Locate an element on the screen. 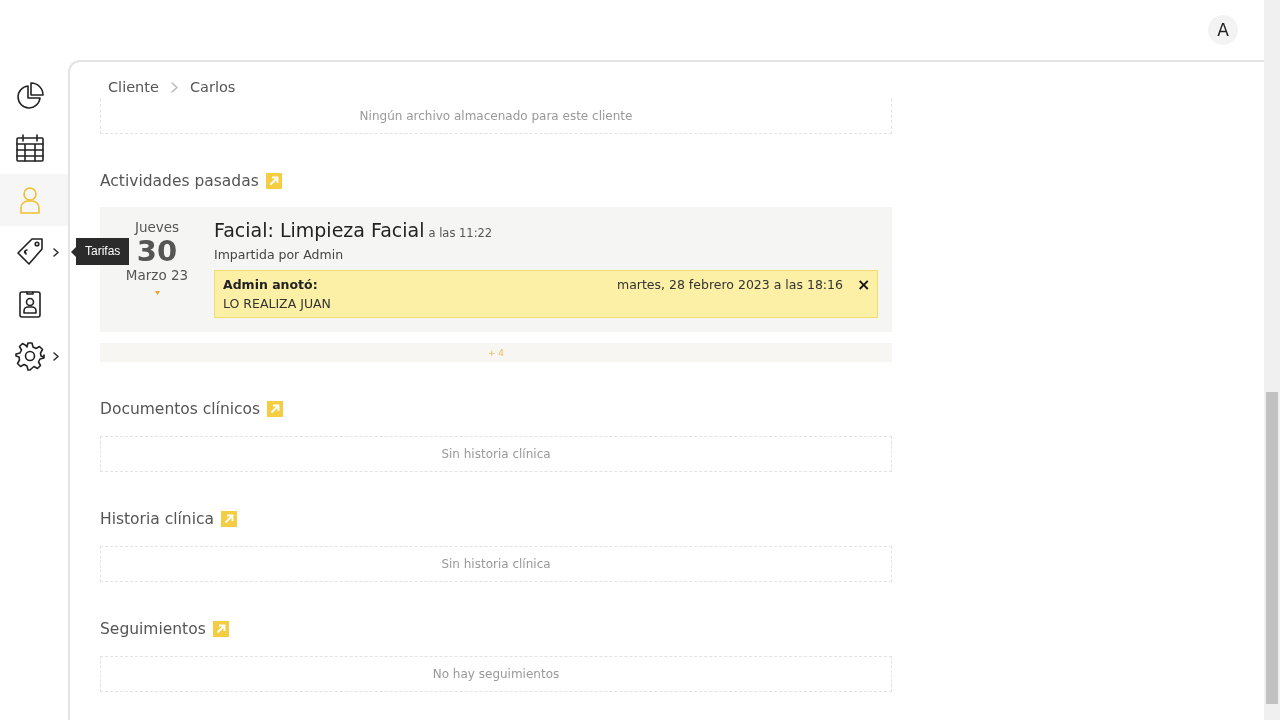  section-title: Documentos clínicos is located at coordinates (180, 409).